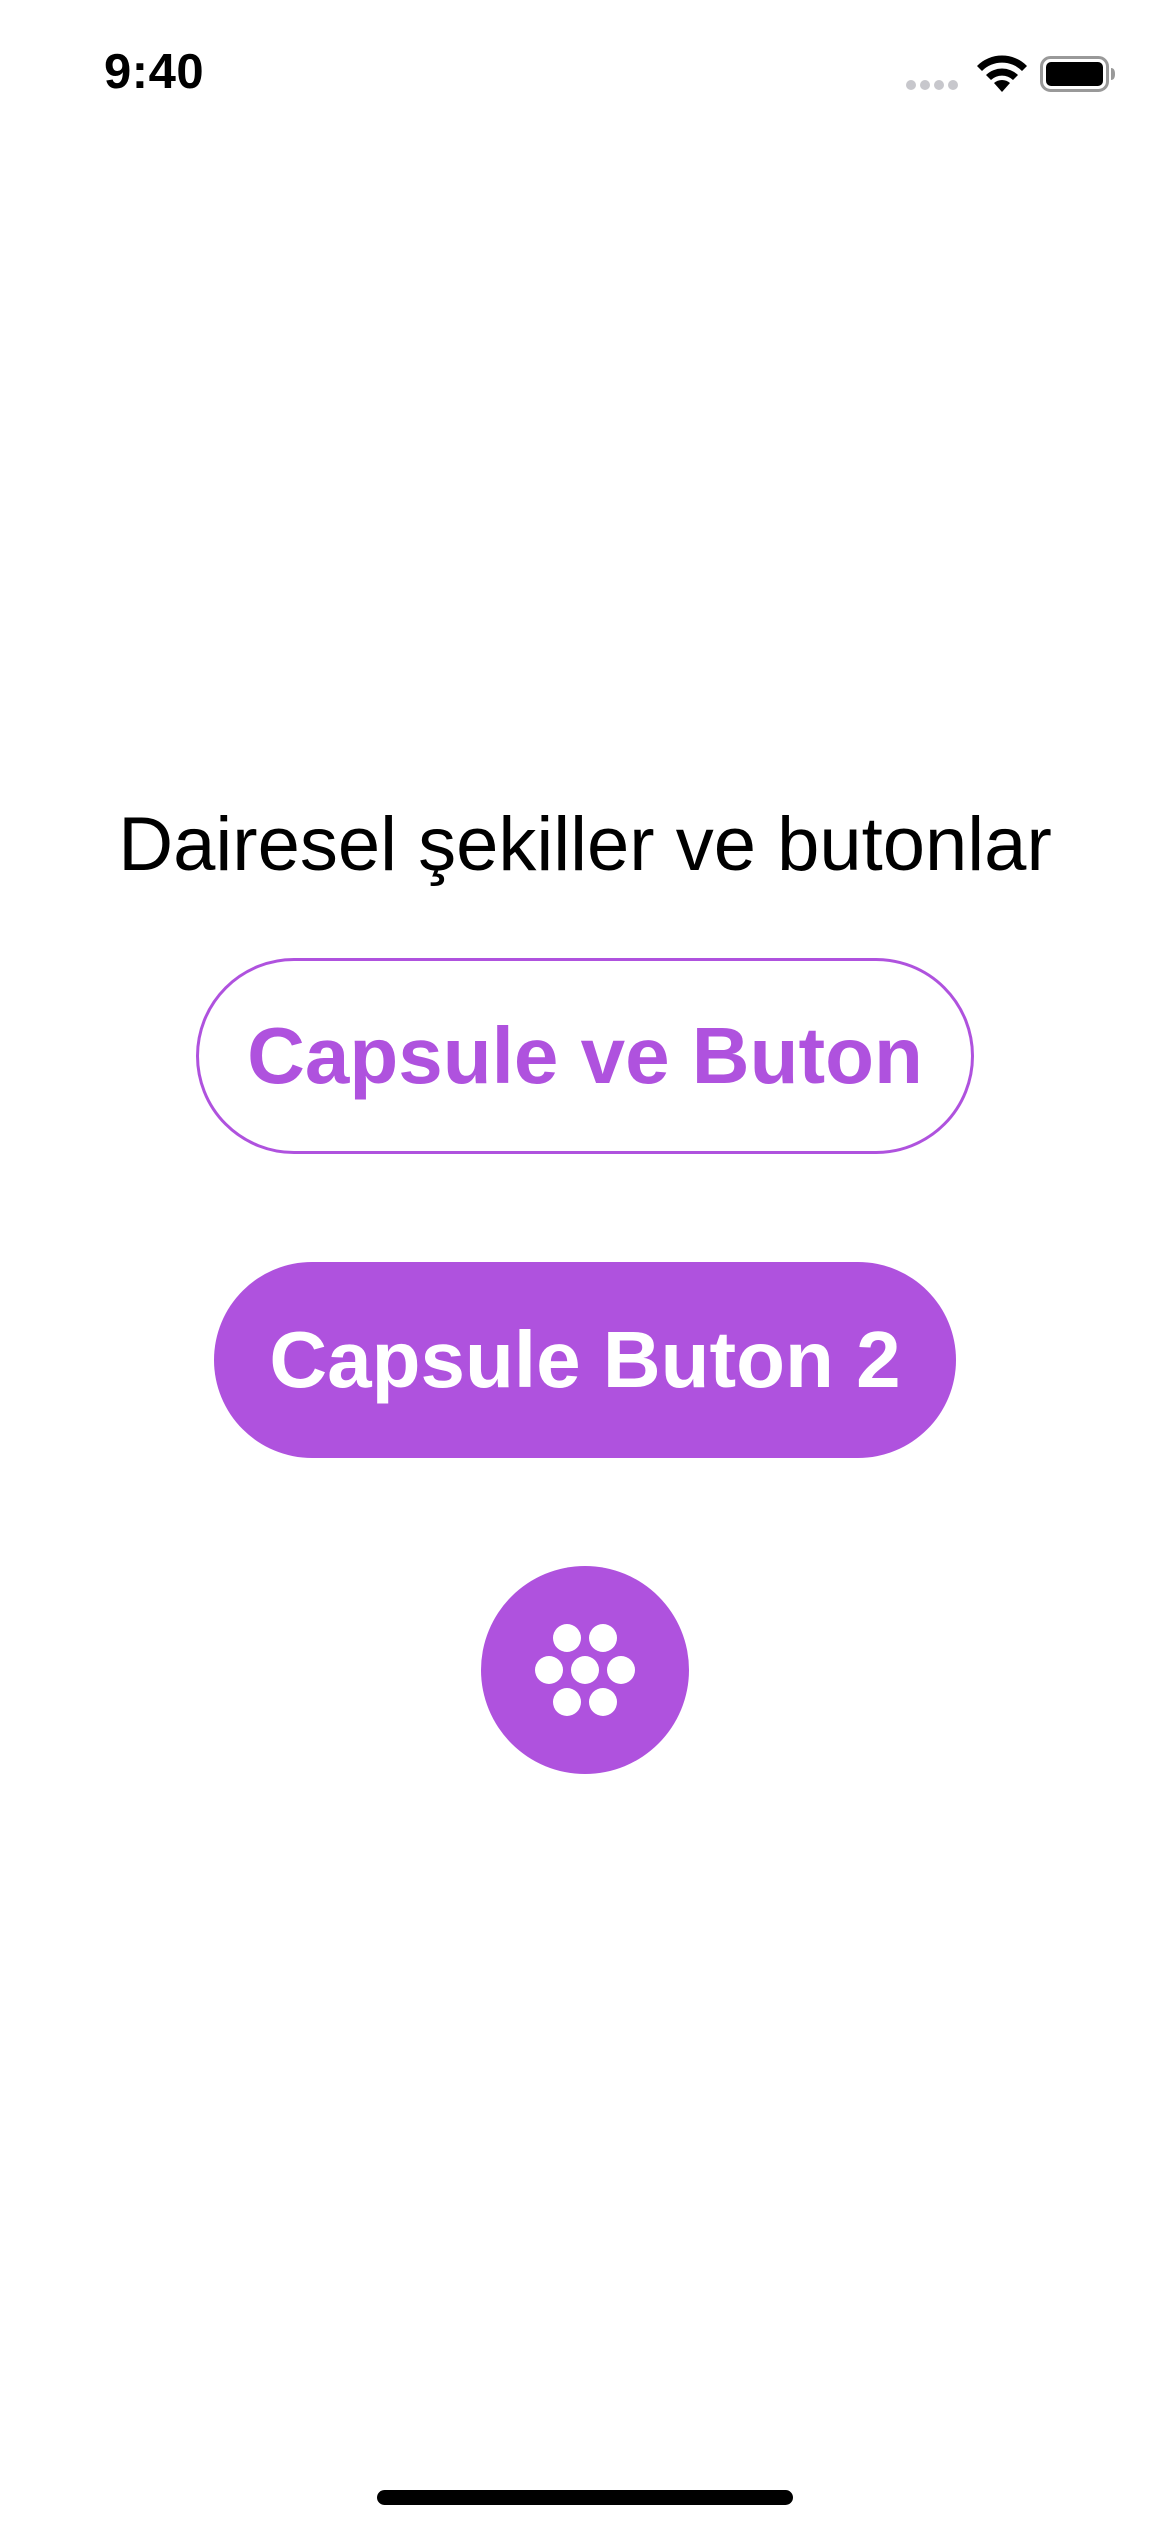 The image size is (1170, 2532). Describe the element at coordinates (585, 2497) in the screenshot. I see `home-indicator` at that location.